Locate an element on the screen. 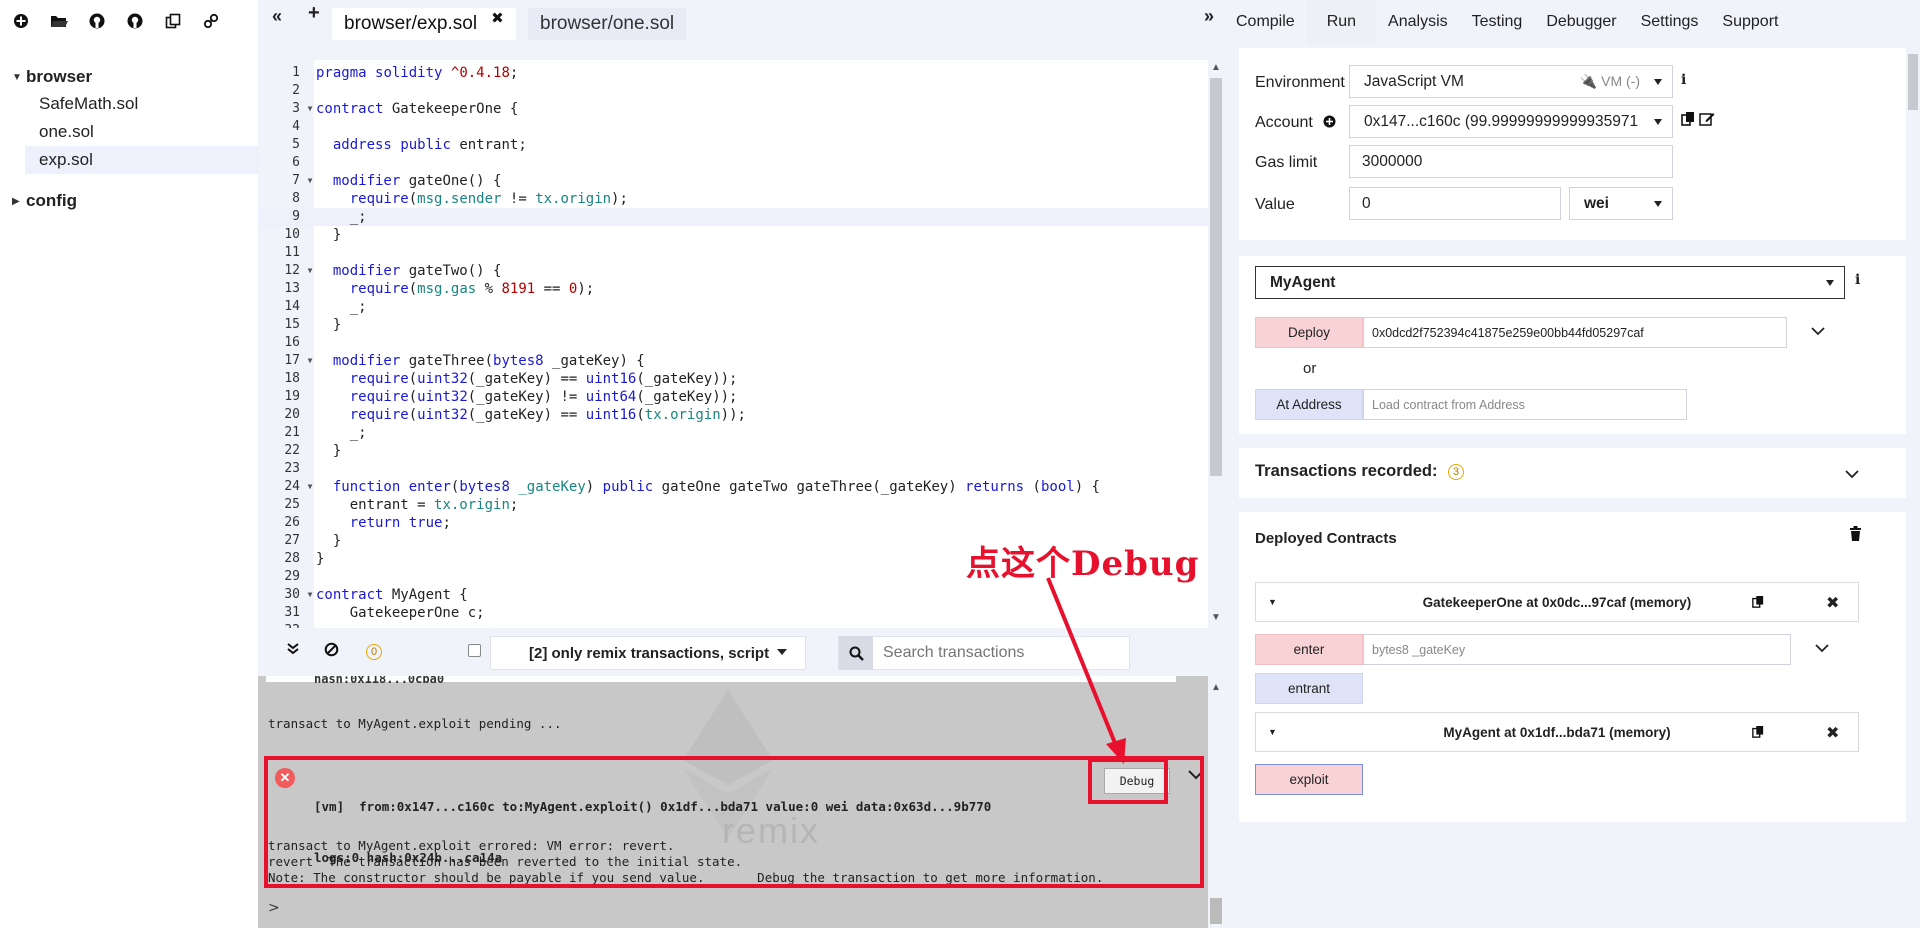 The image size is (1920, 928). listen-network-checkbox is located at coordinates (474, 650).